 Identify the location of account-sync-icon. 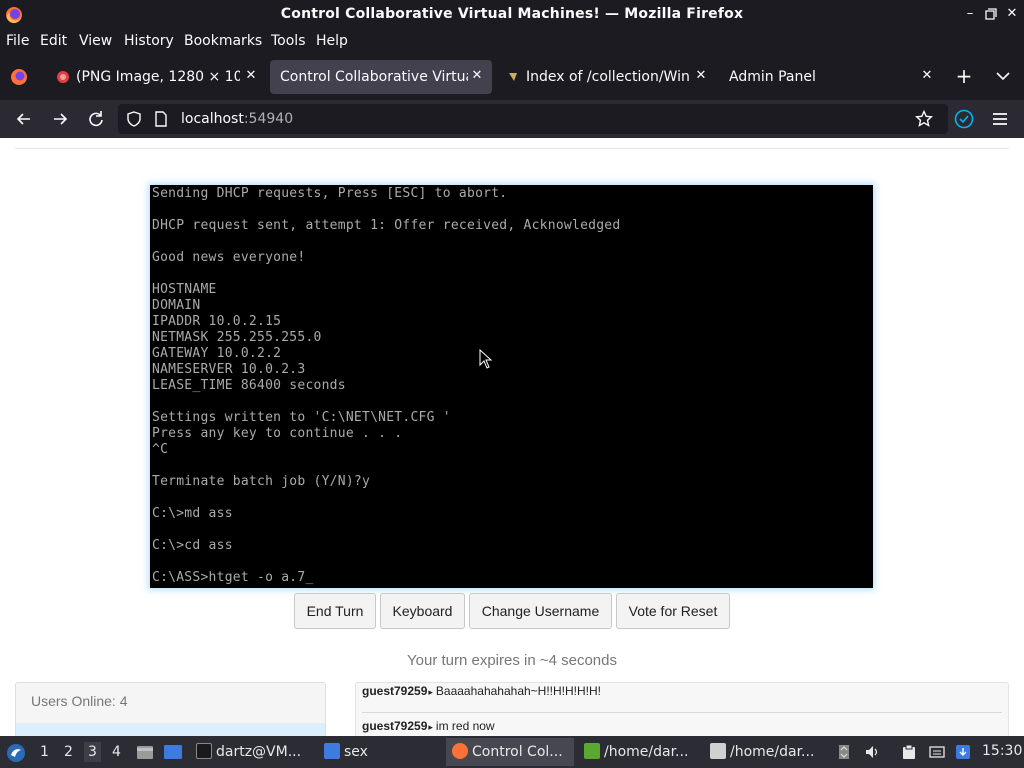
(964, 119).